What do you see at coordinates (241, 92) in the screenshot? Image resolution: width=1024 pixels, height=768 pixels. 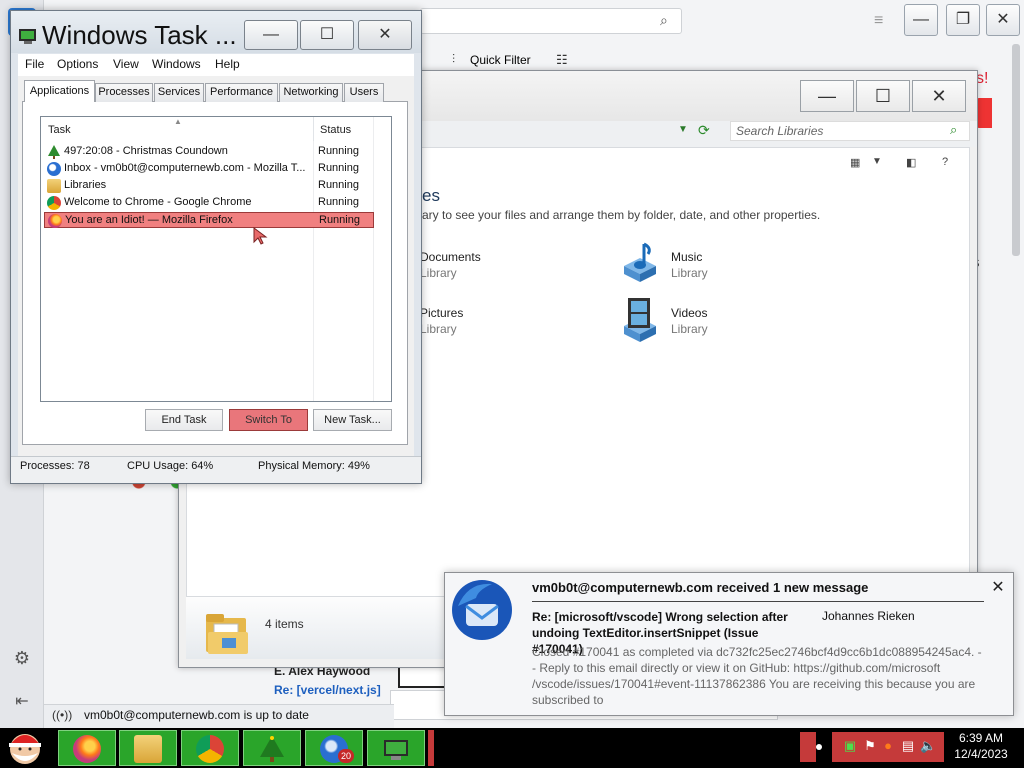 I see `tab-performance: Performance` at bounding box center [241, 92].